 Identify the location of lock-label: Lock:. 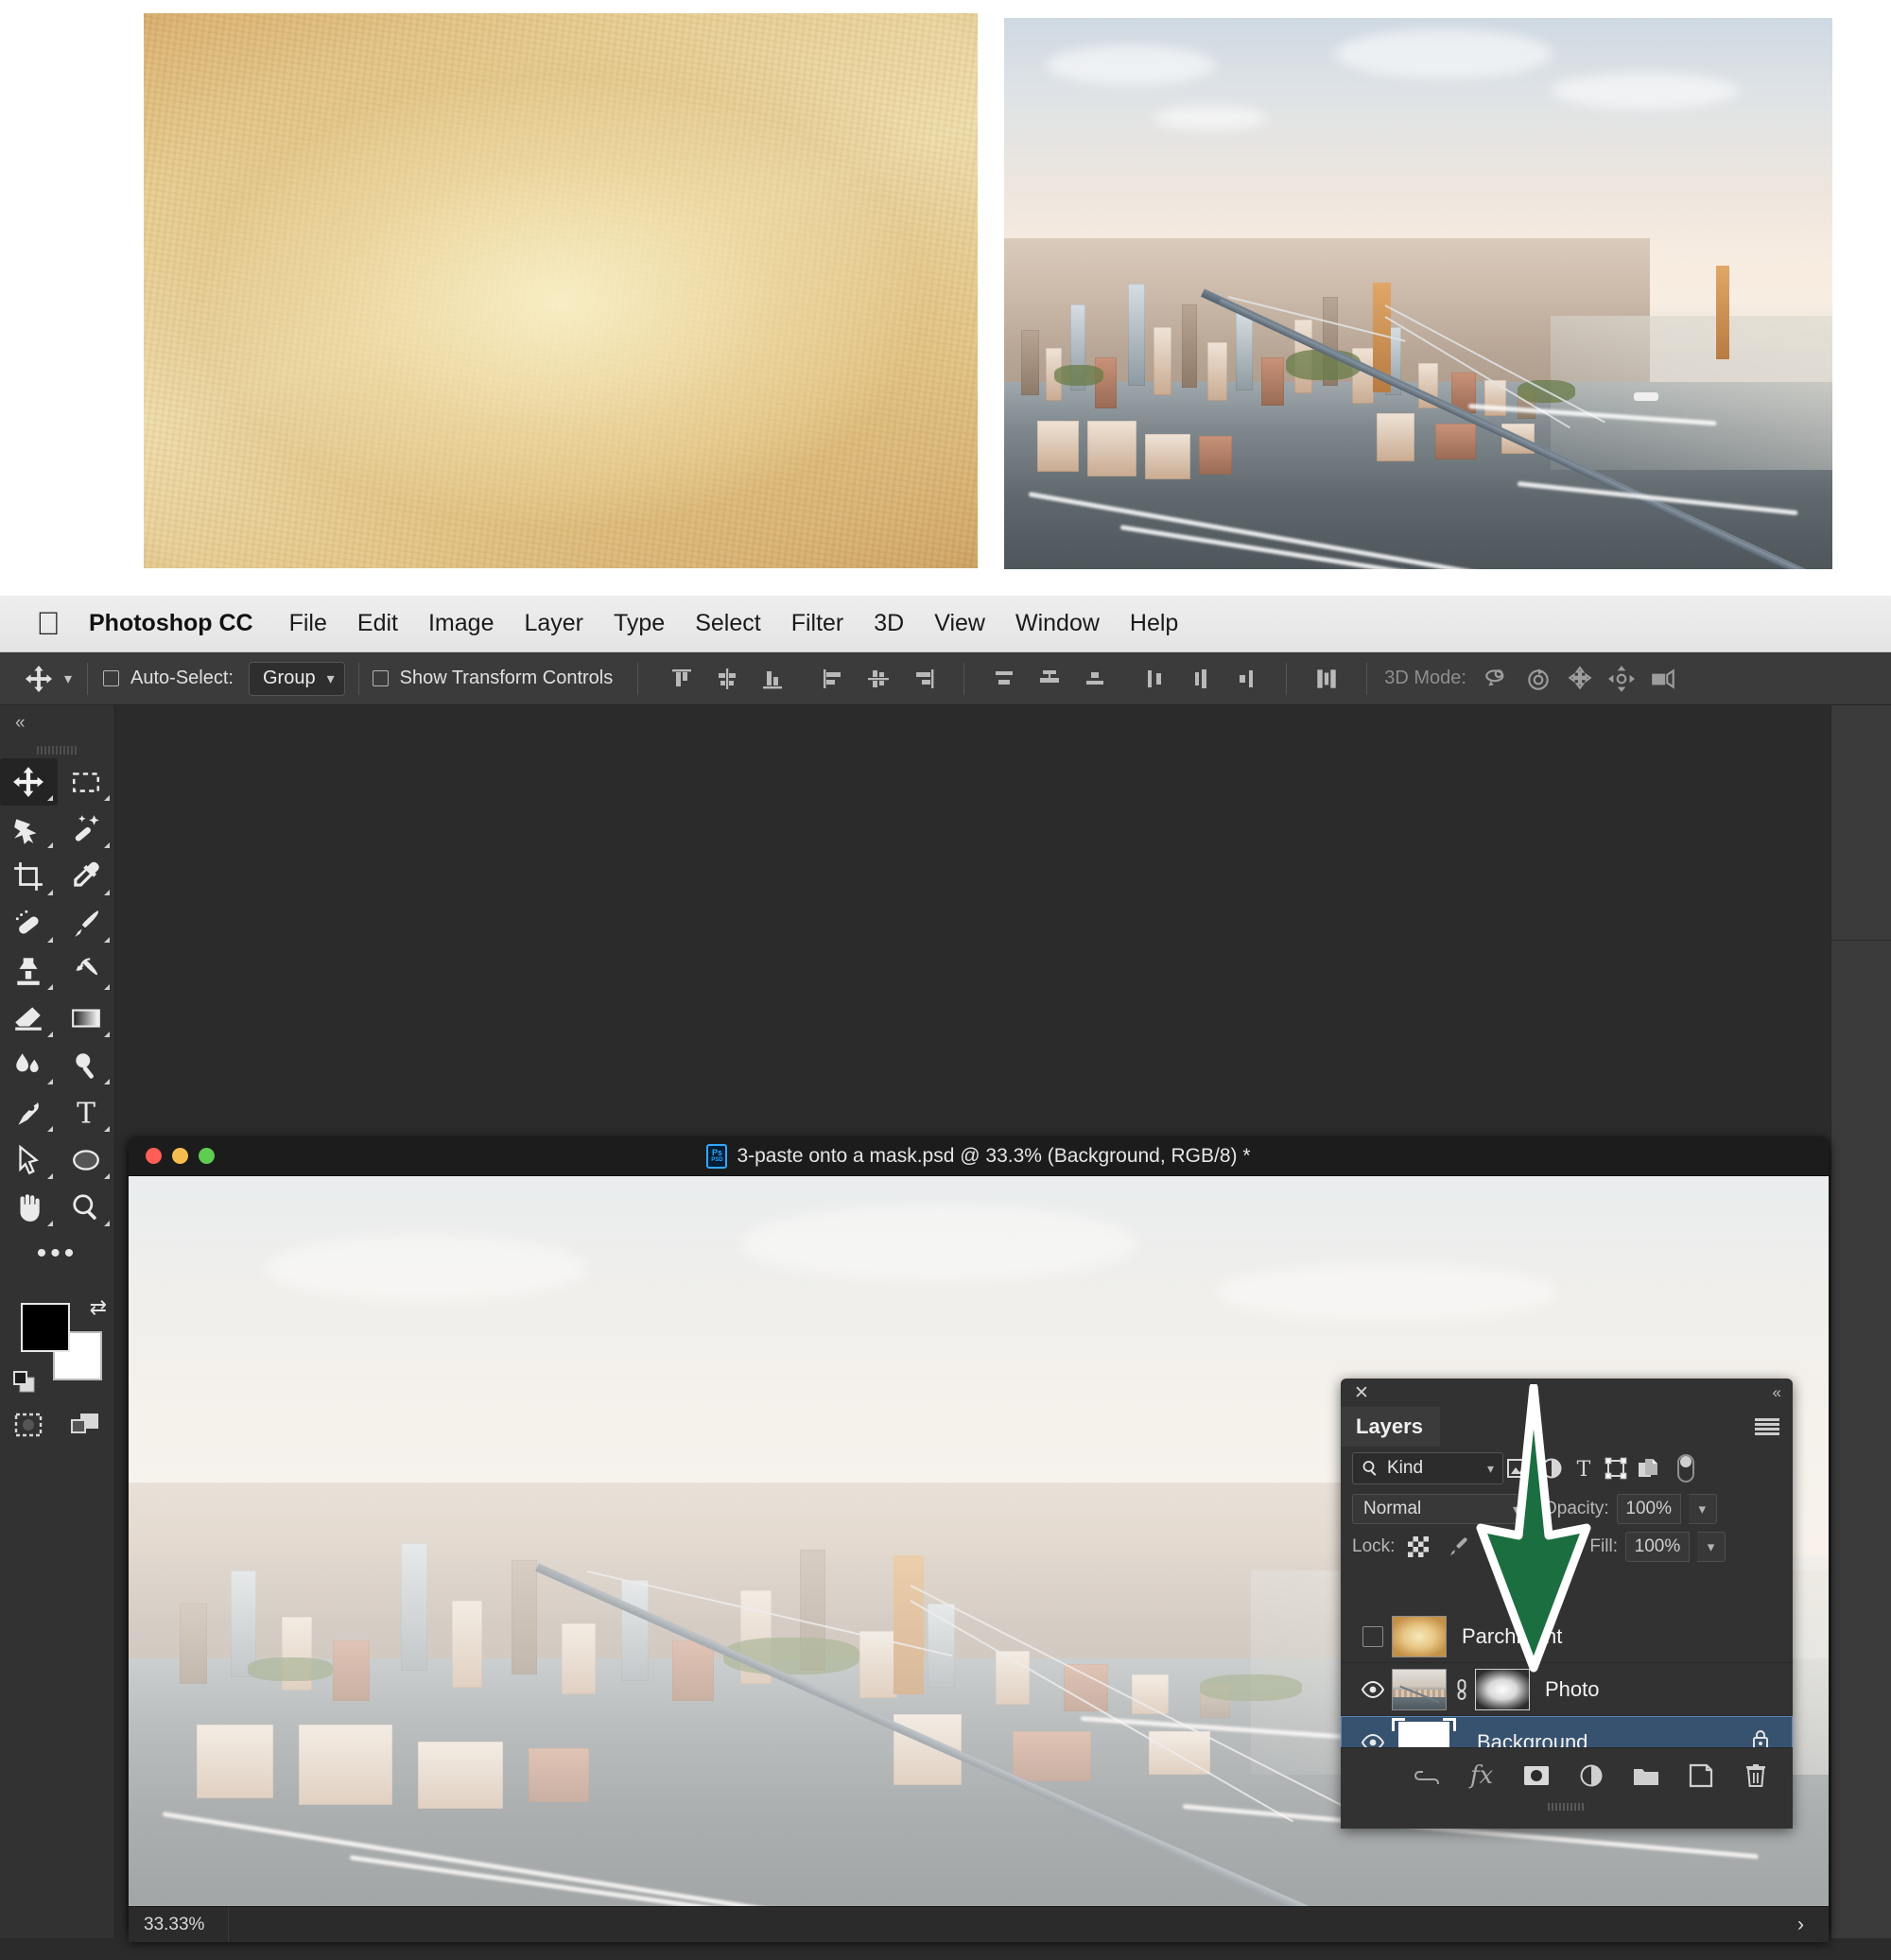
(1374, 1546).